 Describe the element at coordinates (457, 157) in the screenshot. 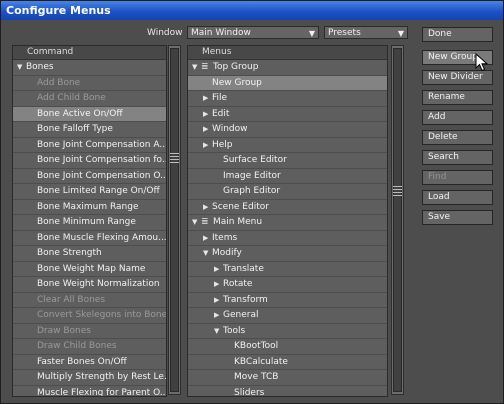

I see `search-button: Search` at that location.